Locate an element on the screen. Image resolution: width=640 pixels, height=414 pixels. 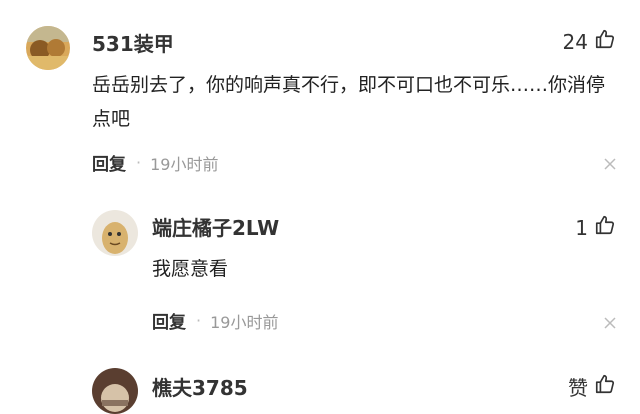
comment-text: 我愿意看 is located at coordinates (190, 269).